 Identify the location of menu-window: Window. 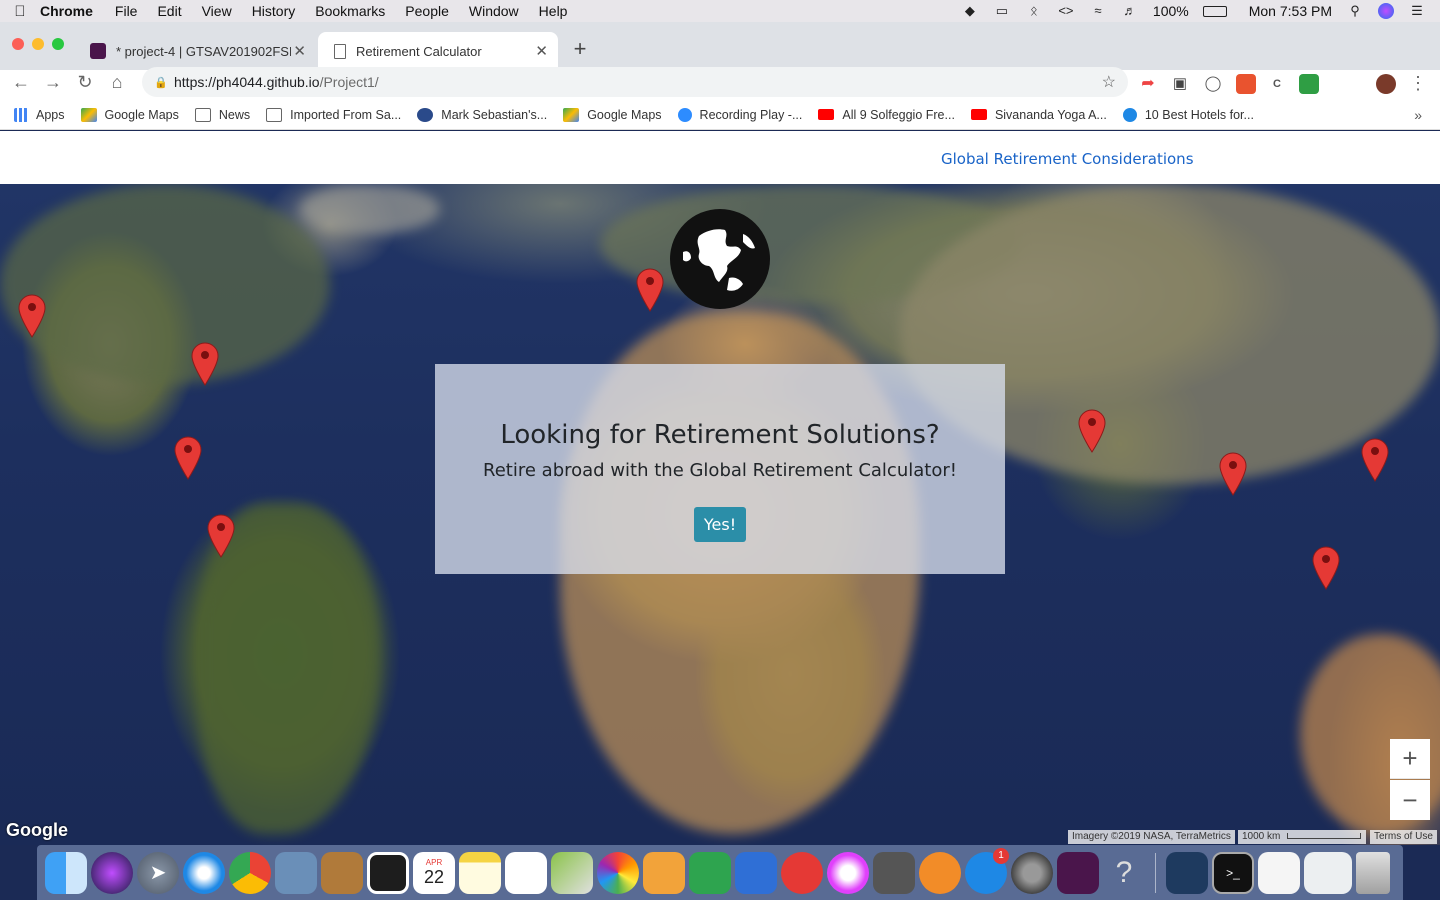
(494, 11).